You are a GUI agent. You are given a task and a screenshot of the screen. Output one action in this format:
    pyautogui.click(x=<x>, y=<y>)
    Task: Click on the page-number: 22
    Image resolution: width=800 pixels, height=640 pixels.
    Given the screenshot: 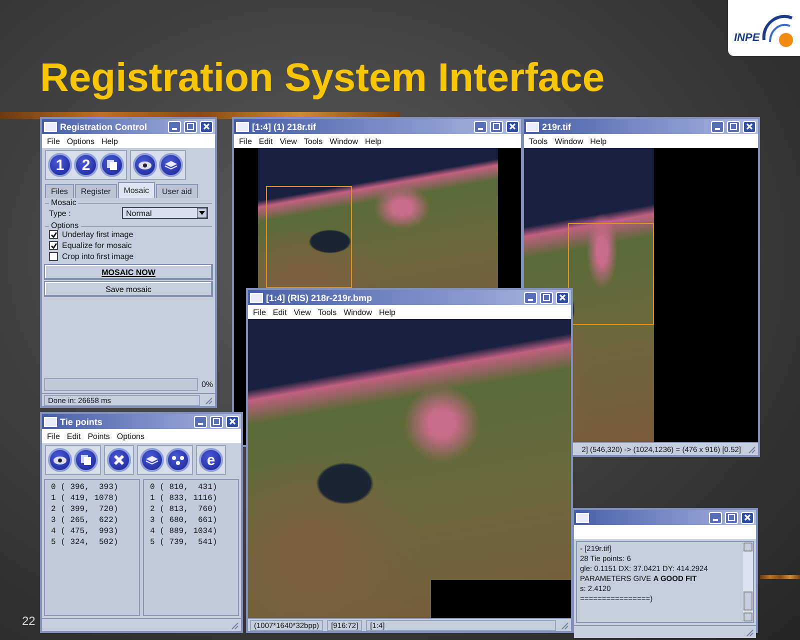 What is the action you would take?
    pyautogui.click(x=29, y=621)
    